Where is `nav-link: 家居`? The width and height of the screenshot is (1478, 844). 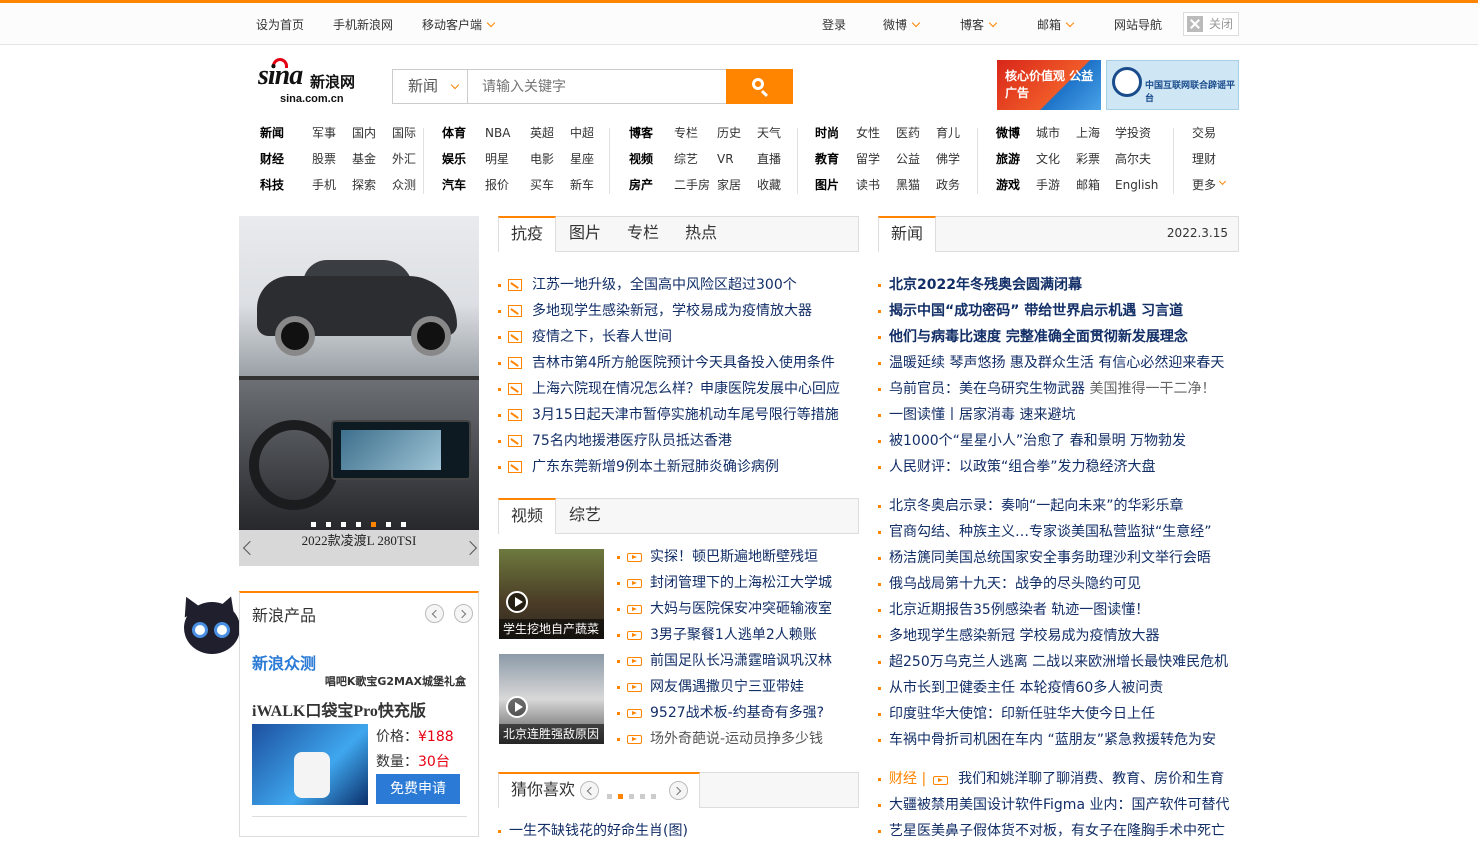 nav-link: 家居 is located at coordinates (729, 185).